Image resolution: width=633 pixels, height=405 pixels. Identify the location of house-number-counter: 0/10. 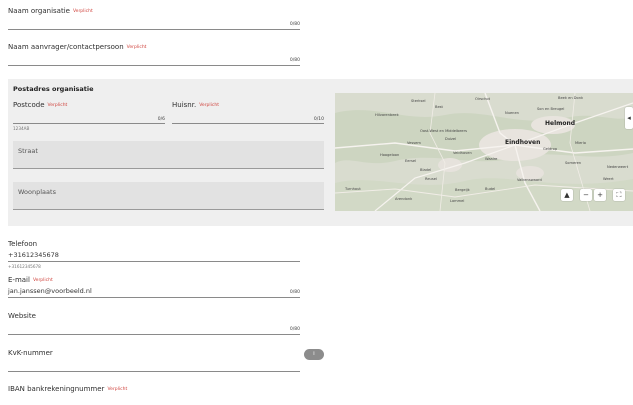
(318, 119).